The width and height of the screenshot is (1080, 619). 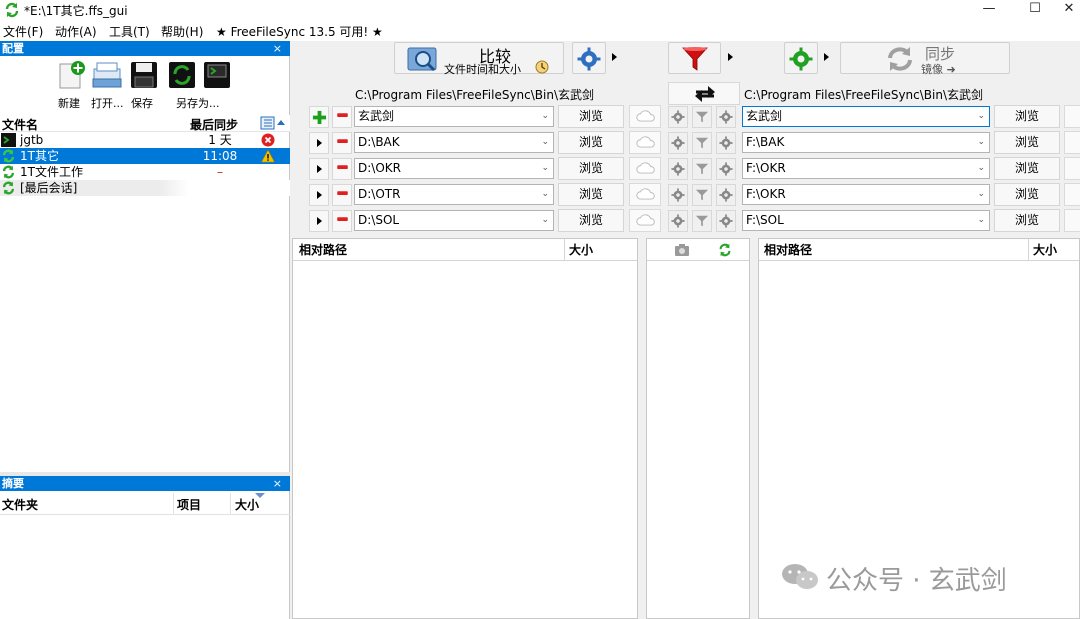 I want to click on left-col-relative-path: 相对路径, so click(x=323, y=250).